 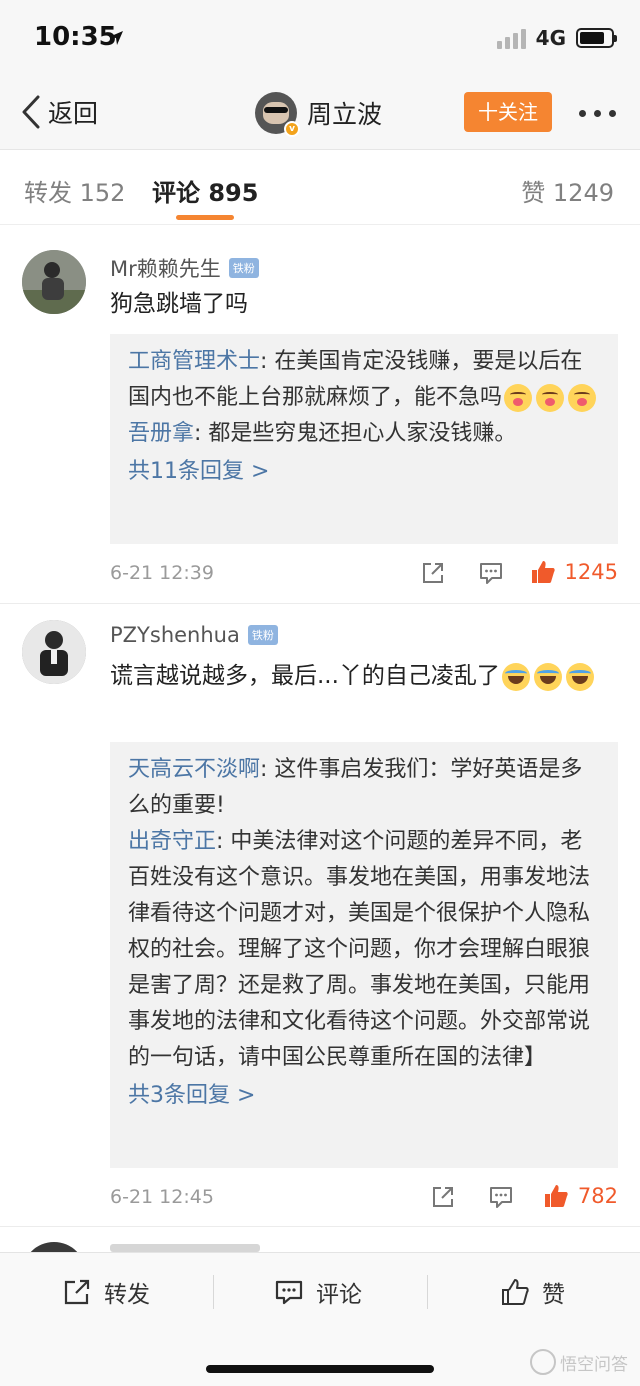 I want to click on comment-date: 6-21 12:45, so click(x=162, y=1197).